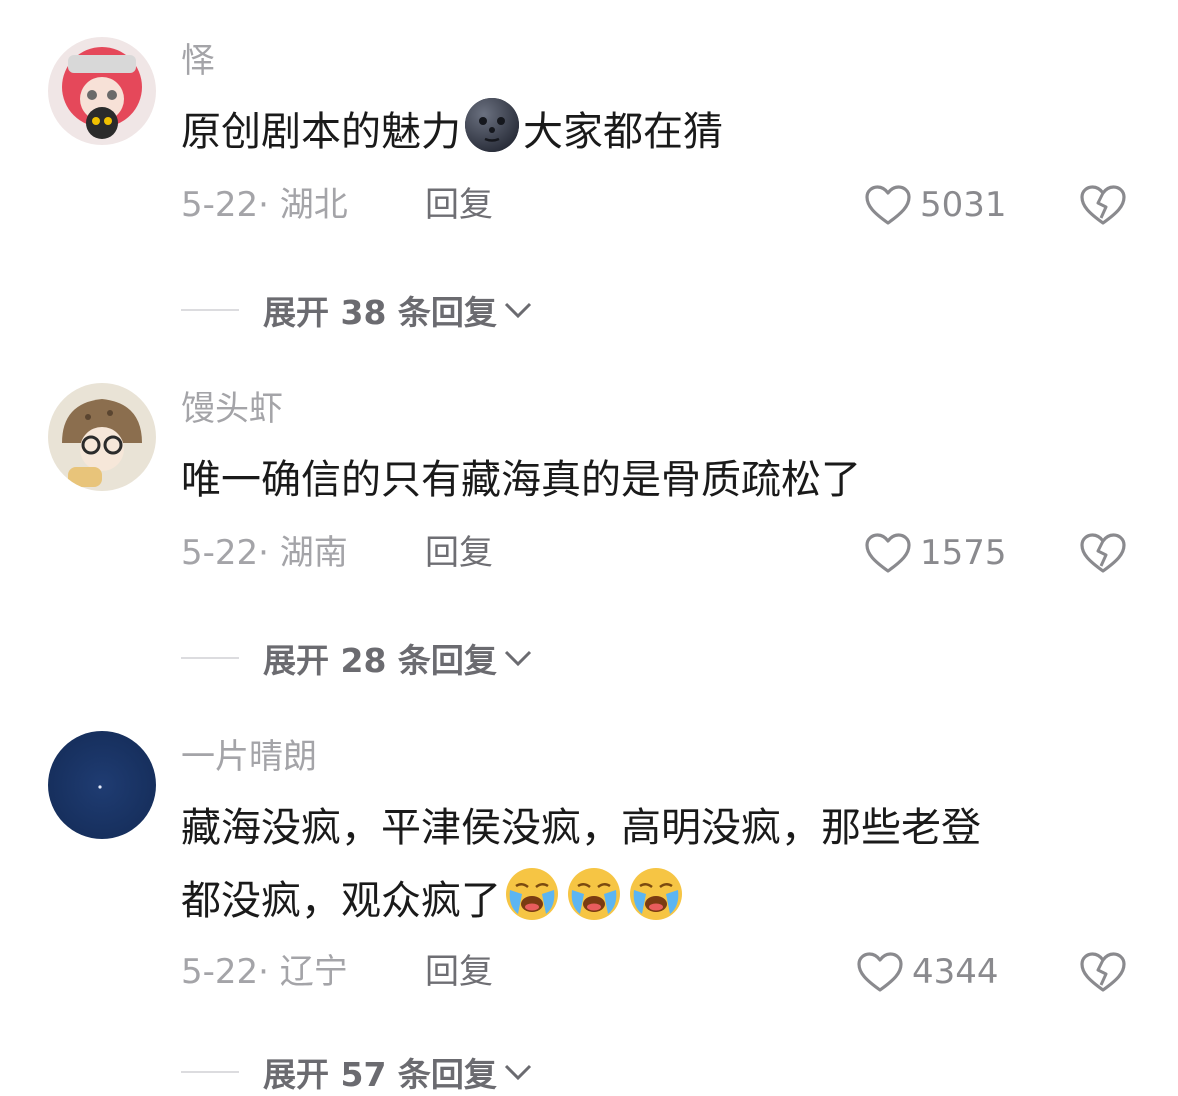 This screenshot has width=1178, height=1096. What do you see at coordinates (249, 757) in the screenshot?
I see `username: 一片晴朗` at bounding box center [249, 757].